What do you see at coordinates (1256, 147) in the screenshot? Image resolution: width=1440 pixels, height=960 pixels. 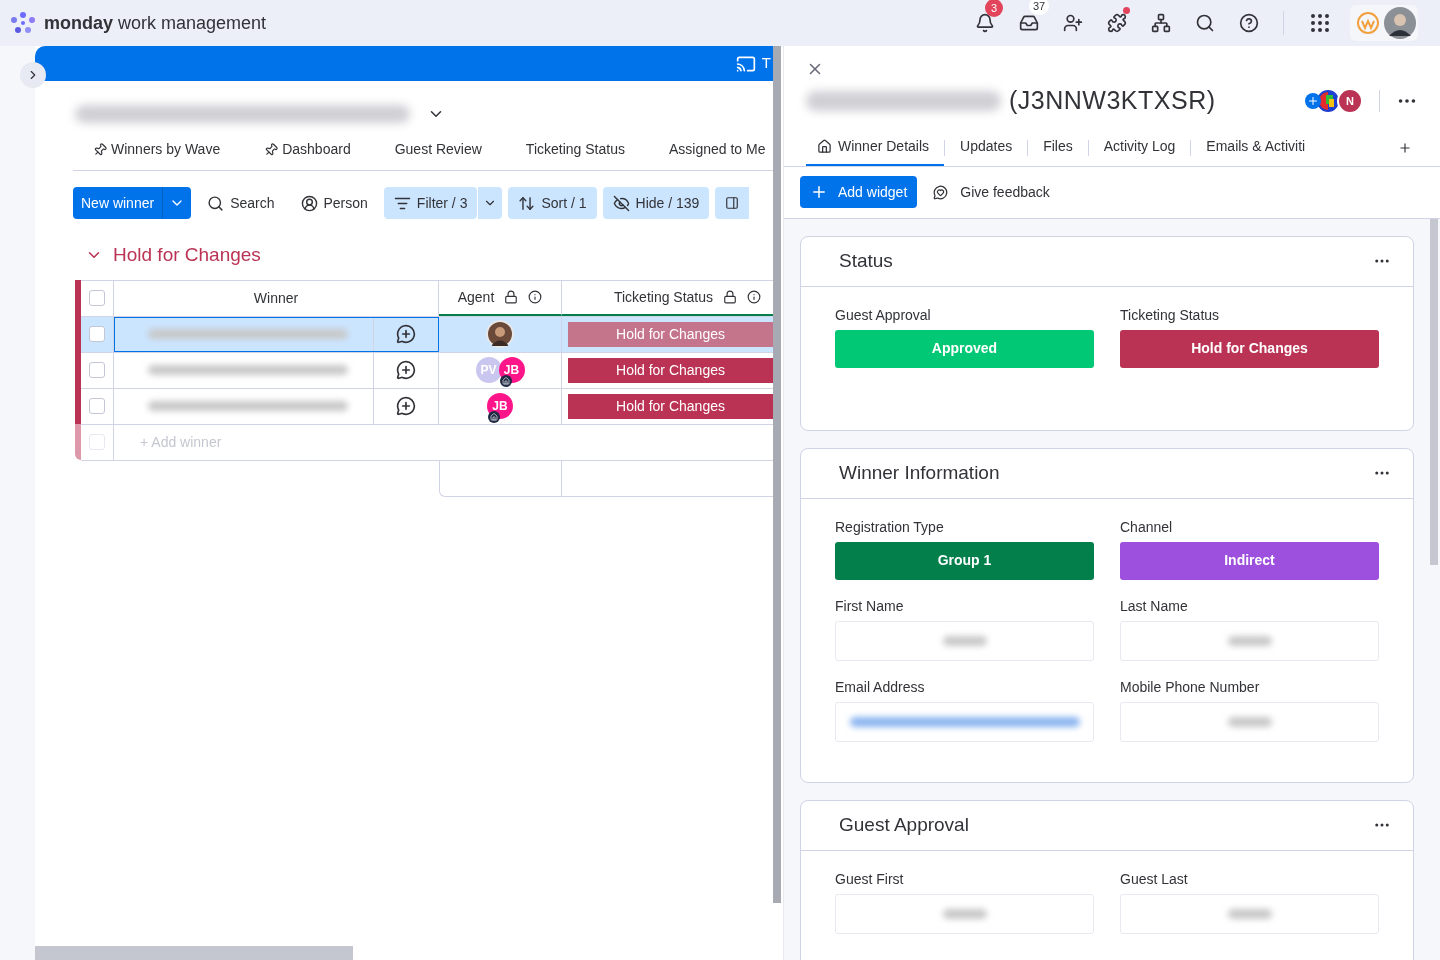 I see `tab: Emails & Activiti` at bounding box center [1256, 147].